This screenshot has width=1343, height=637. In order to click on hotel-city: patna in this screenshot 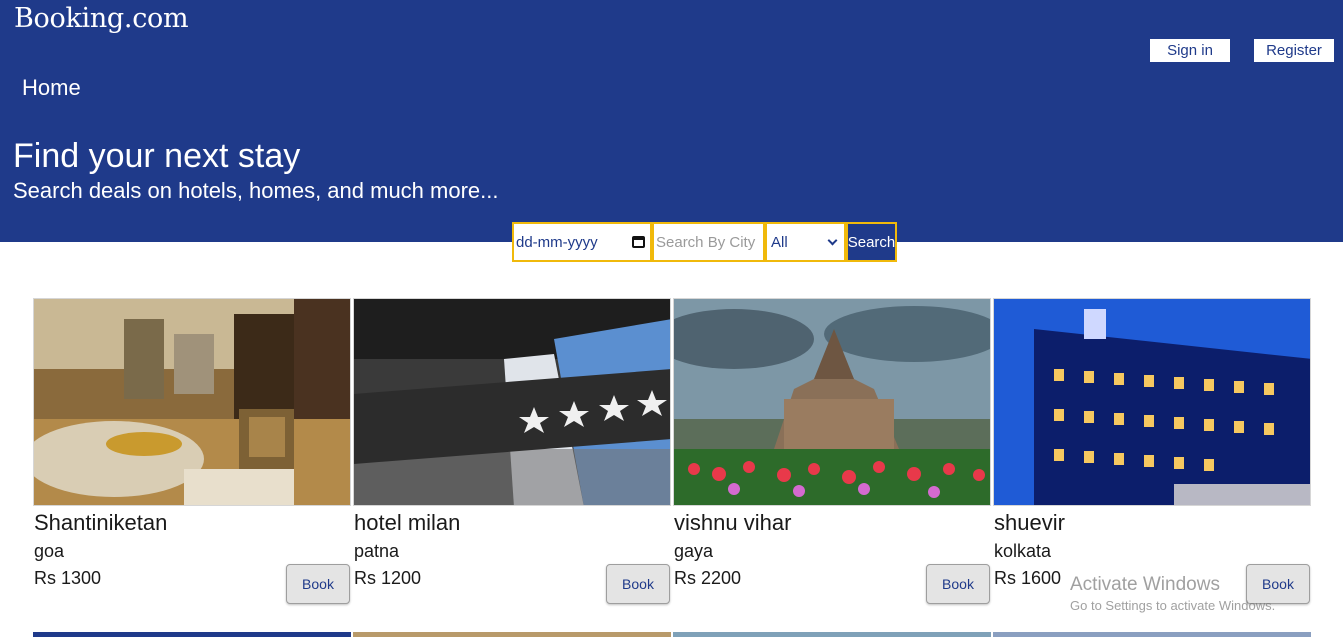, I will do `click(377, 551)`.